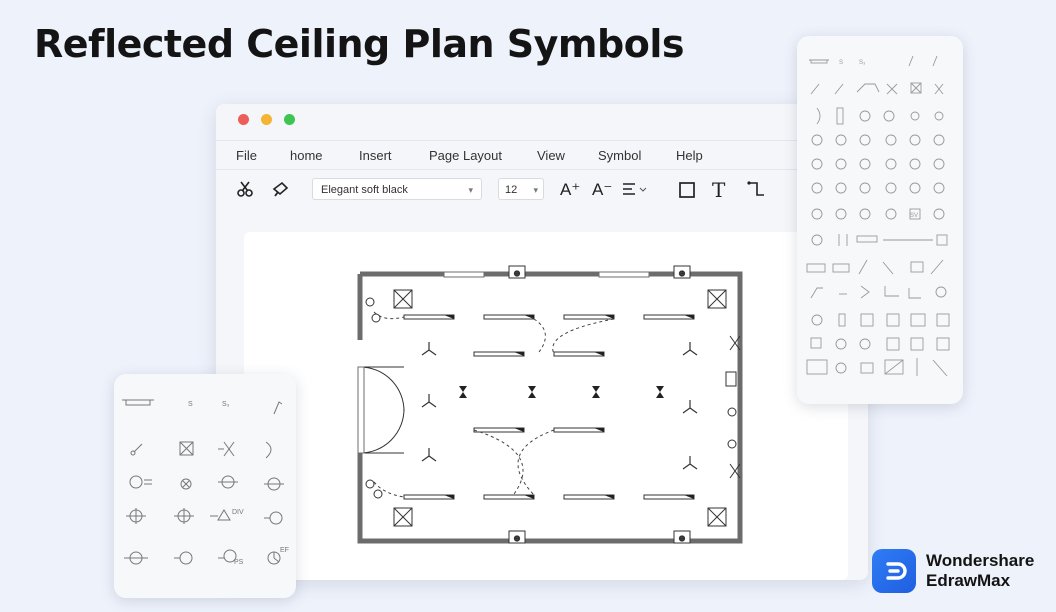 This screenshot has height=612, width=1056. Describe the element at coordinates (968, 580) in the screenshot. I see `brand-name-line2: EdrawMax` at that location.